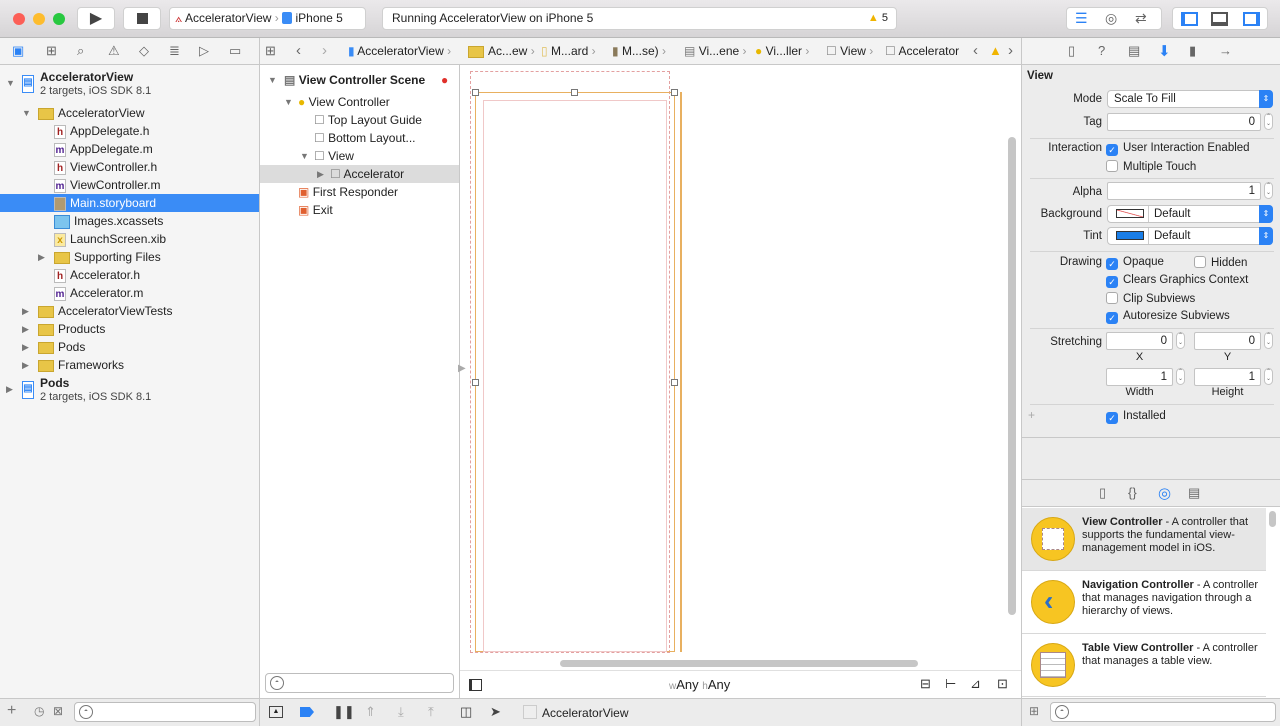 The height and width of the screenshot is (726, 1280). Describe the element at coordinates (1227, 377) in the screenshot. I see `stretch-height-field: 1` at that location.